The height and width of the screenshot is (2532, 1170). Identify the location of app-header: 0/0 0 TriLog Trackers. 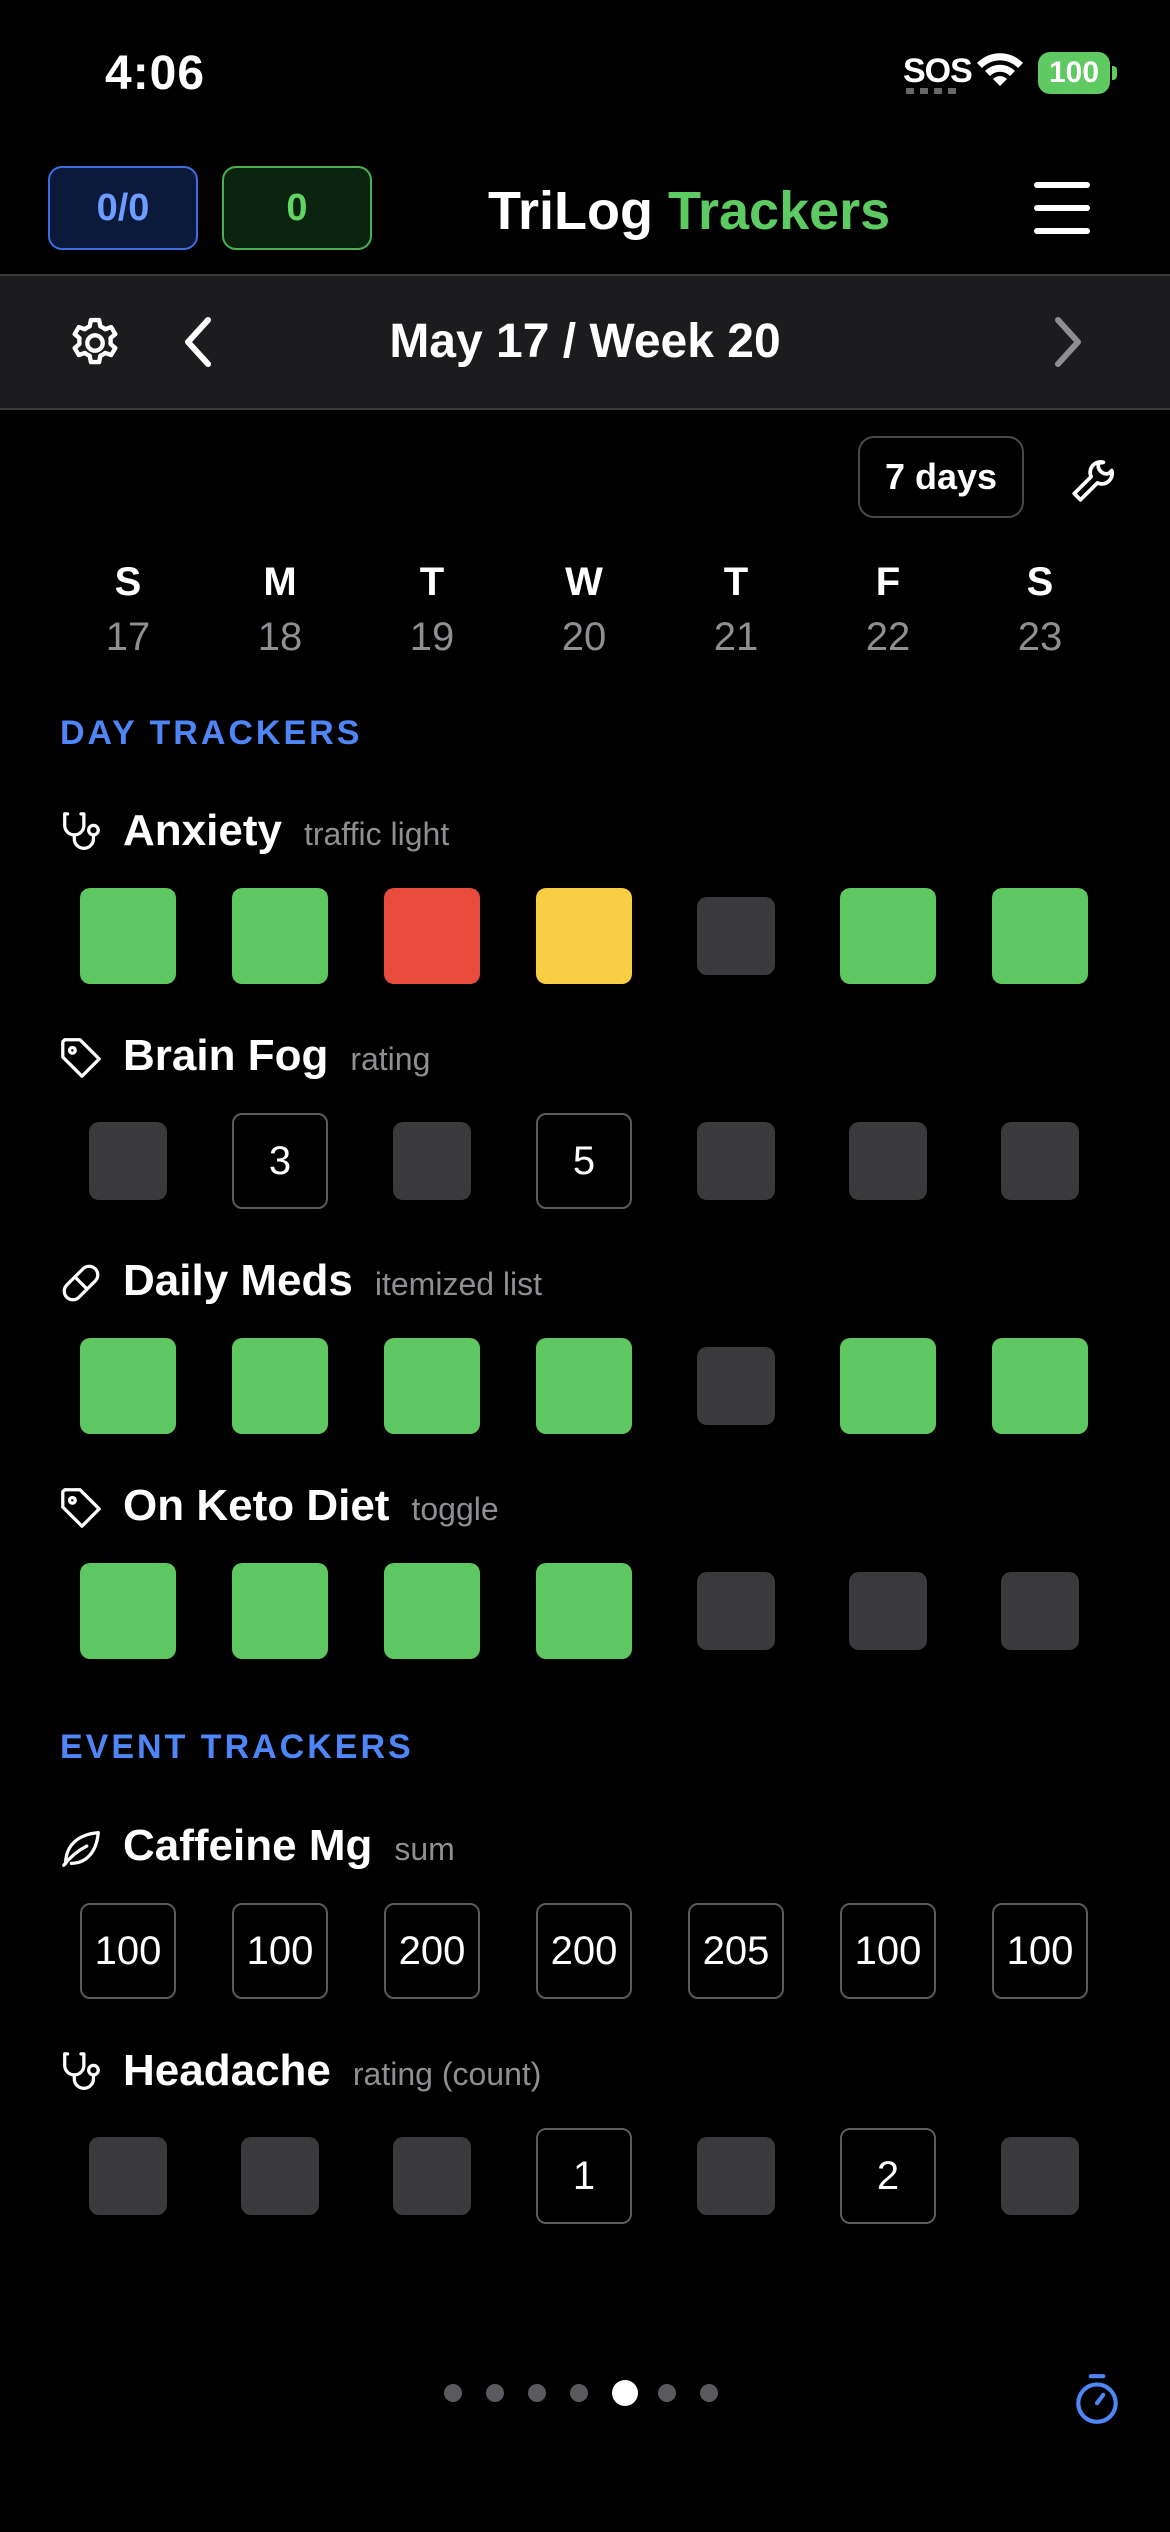
(585, 212).